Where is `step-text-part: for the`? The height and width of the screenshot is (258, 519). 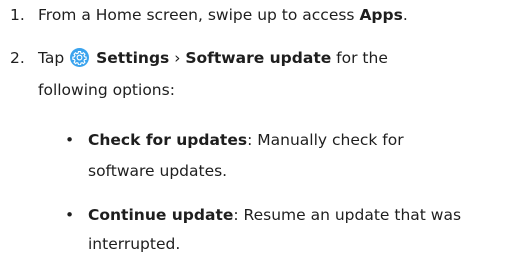 step-text-part: for the is located at coordinates (359, 58).